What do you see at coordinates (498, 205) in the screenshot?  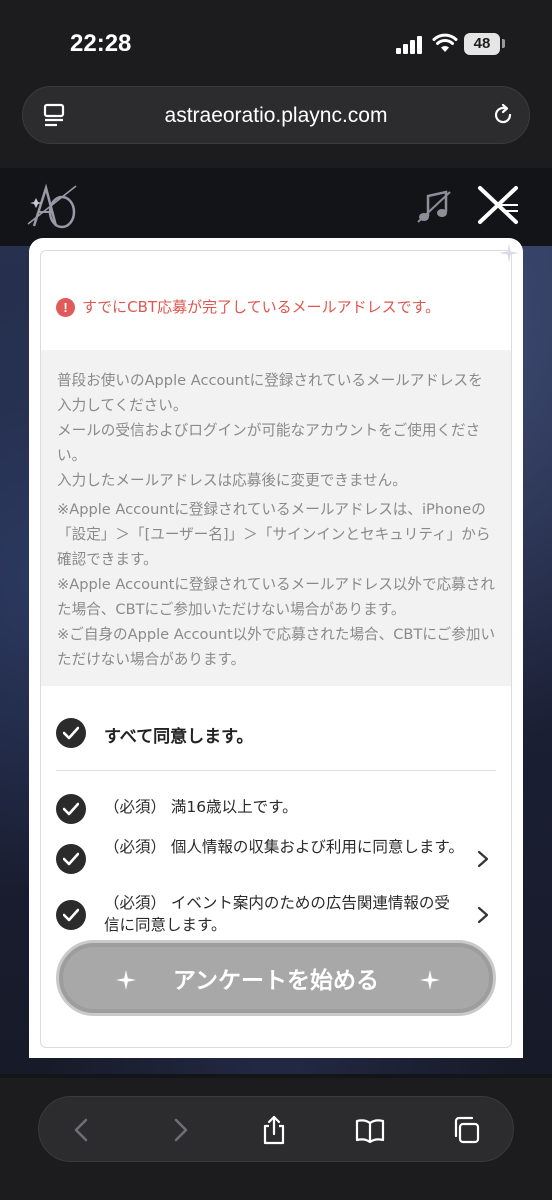 I see `close-icon` at bounding box center [498, 205].